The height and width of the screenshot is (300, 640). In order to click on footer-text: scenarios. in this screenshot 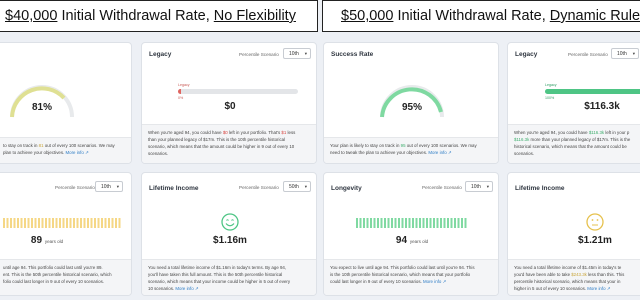, I will do `click(524, 153)`.